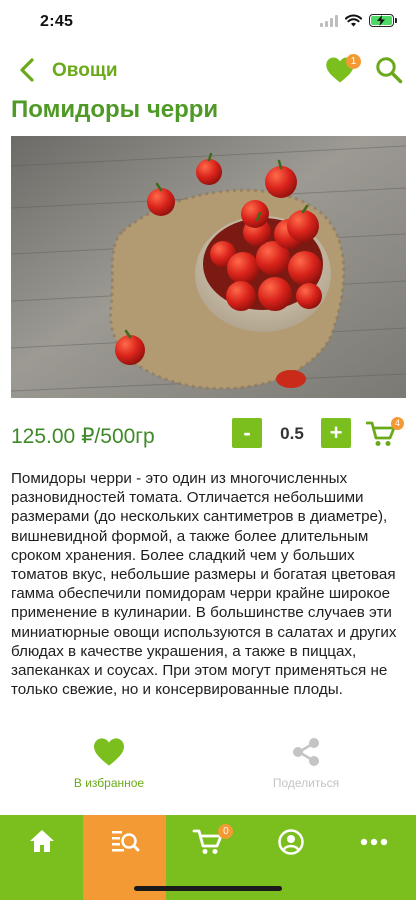 The height and width of the screenshot is (900, 416). I want to click on battery-icon, so click(383, 20).